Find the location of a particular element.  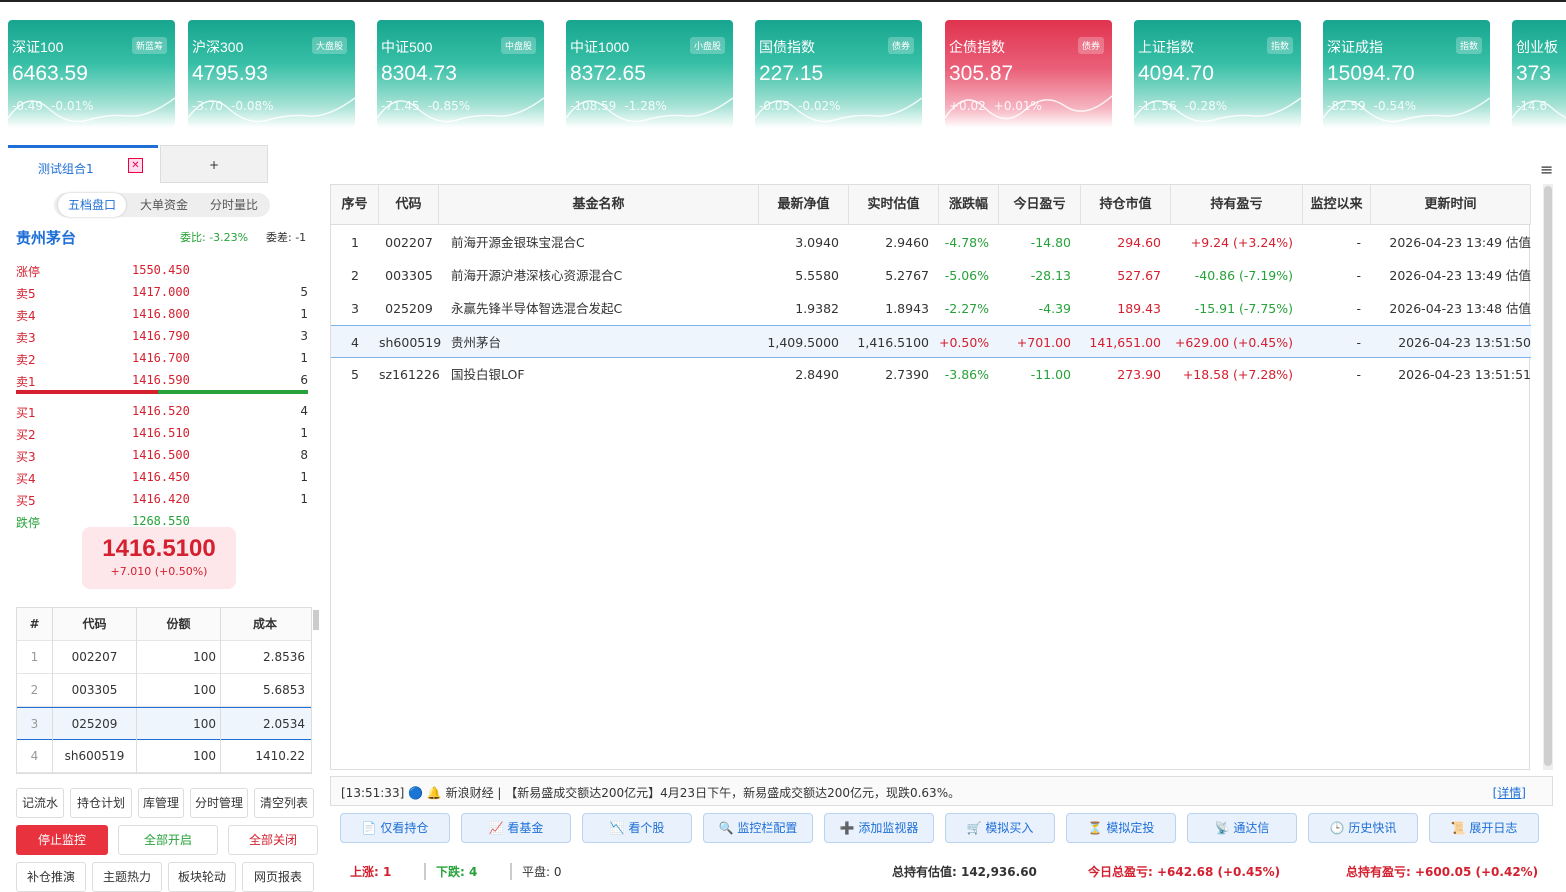

panel-button: 全部开启 is located at coordinates (168, 840).